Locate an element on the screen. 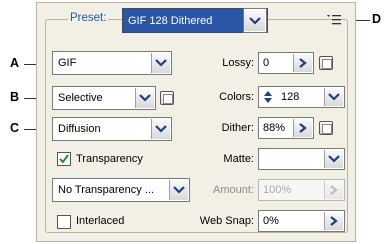 Image resolution: width=385 pixels, height=244 pixels. amount-input: 100% is located at coordinates (301, 190).